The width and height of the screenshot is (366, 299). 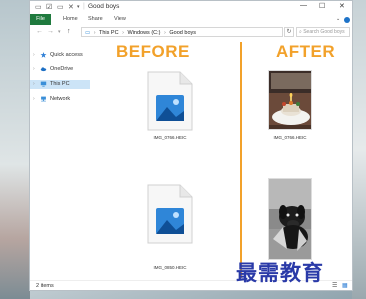 What do you see at coordinates (45, 286) in the screenshot?
I see `item-count: 2 items` at bounding box center [45, 286].